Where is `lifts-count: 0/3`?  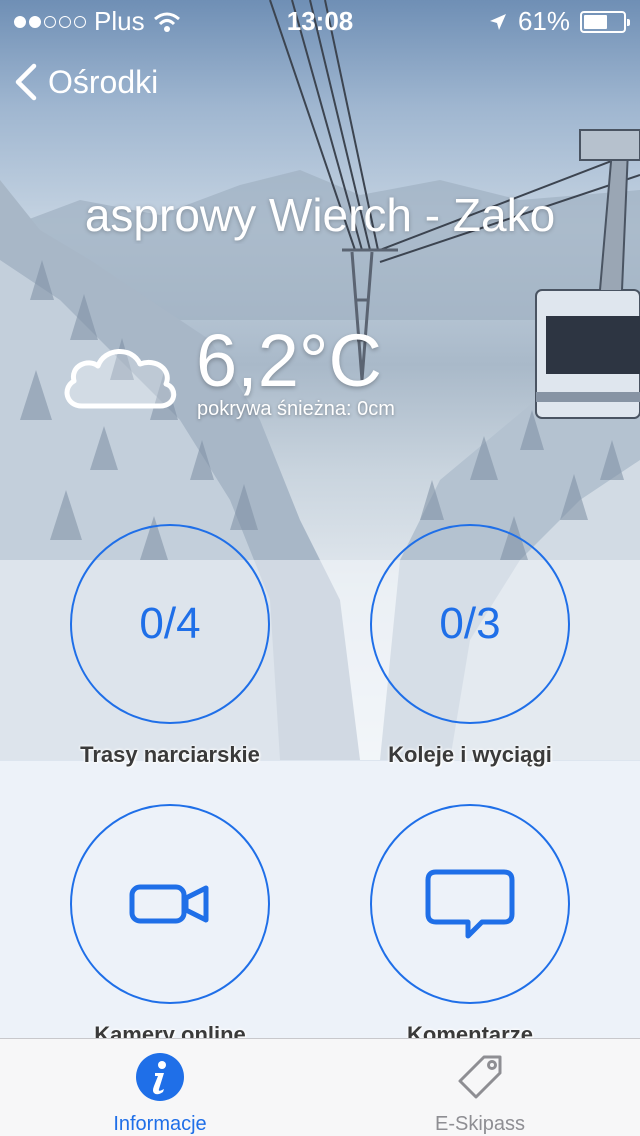 lifts-count: 0/3 is located at coordinates (470, 623).